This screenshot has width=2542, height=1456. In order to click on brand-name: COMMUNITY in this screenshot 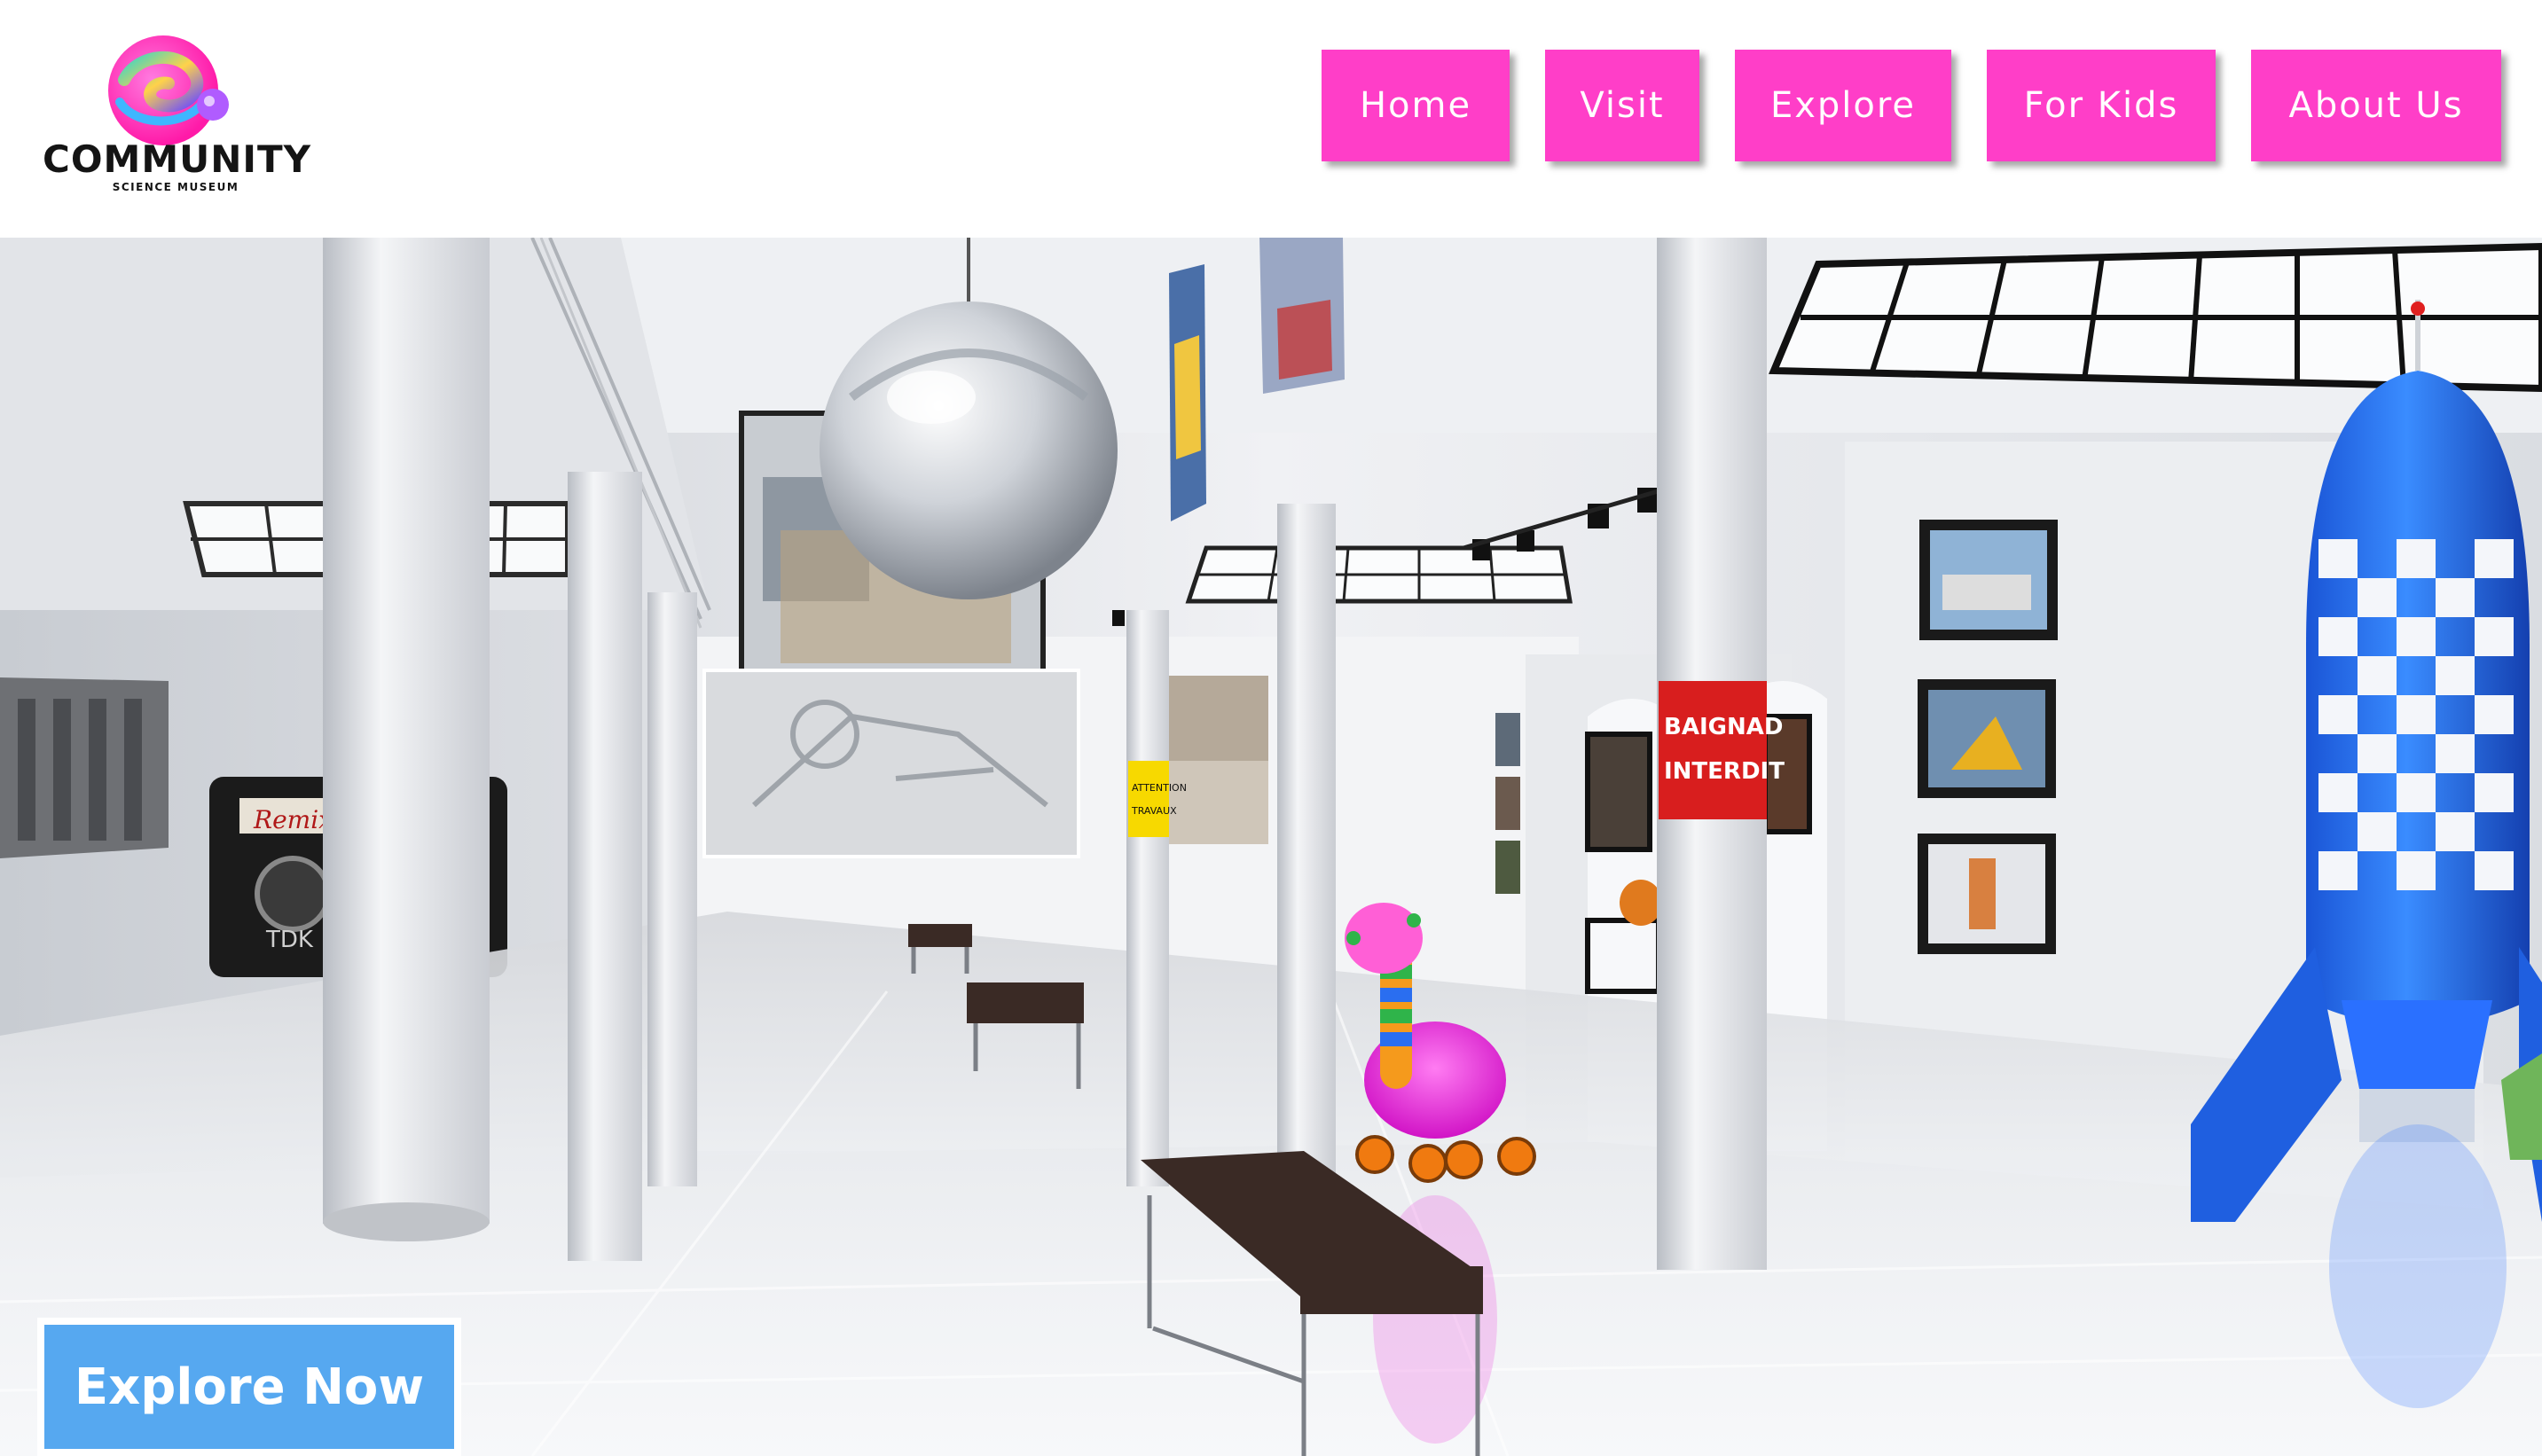, I will do `click(177, 159)`.